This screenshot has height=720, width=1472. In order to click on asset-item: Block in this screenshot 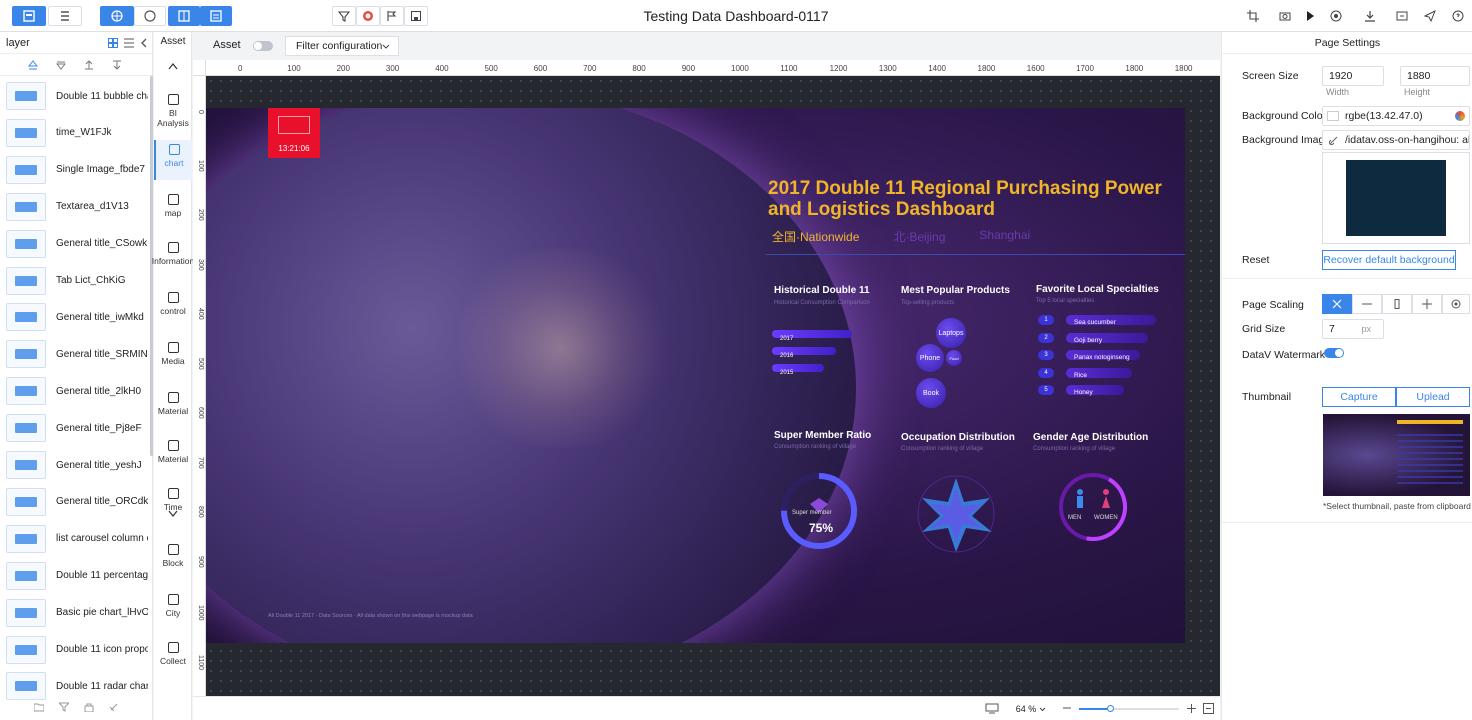, I will do `click(173, 560)`.